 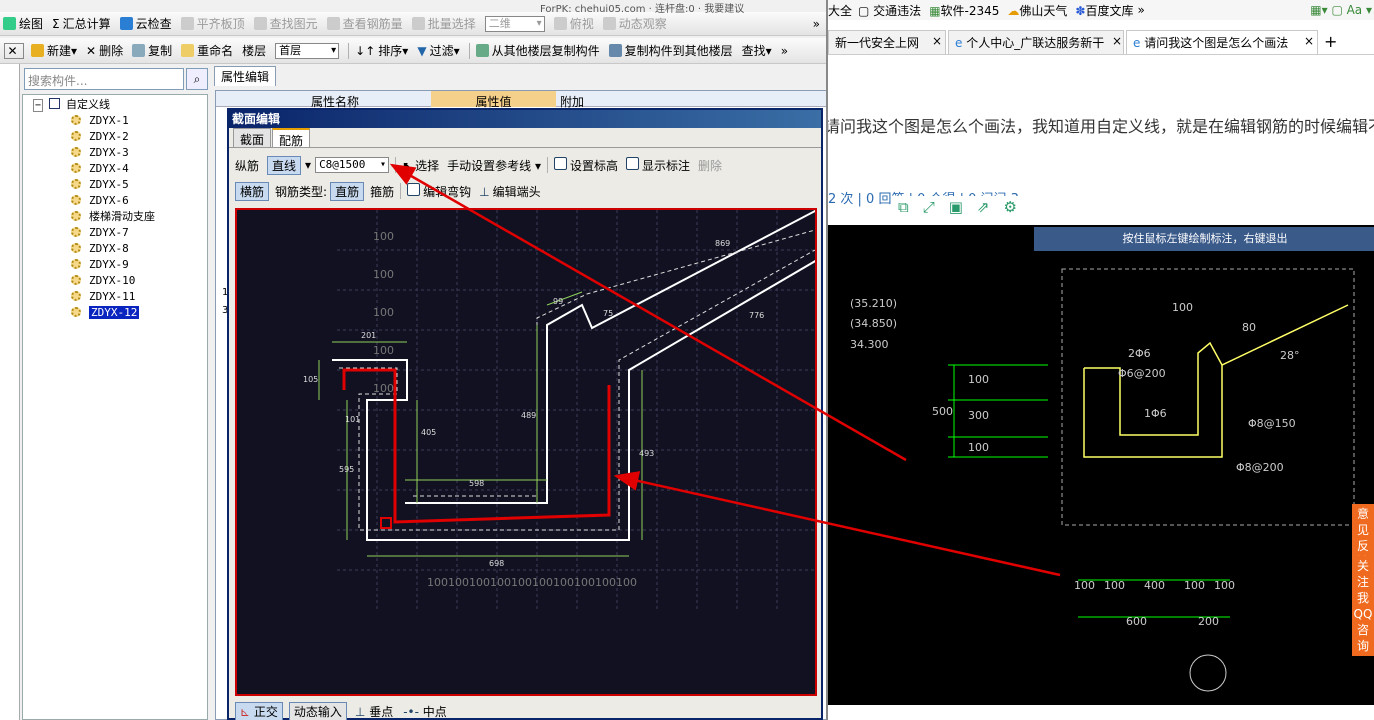 What do you see at coordinates (383, 274) in the screenshot?
I see `side-label: 100` at bounding box center [383, 274].